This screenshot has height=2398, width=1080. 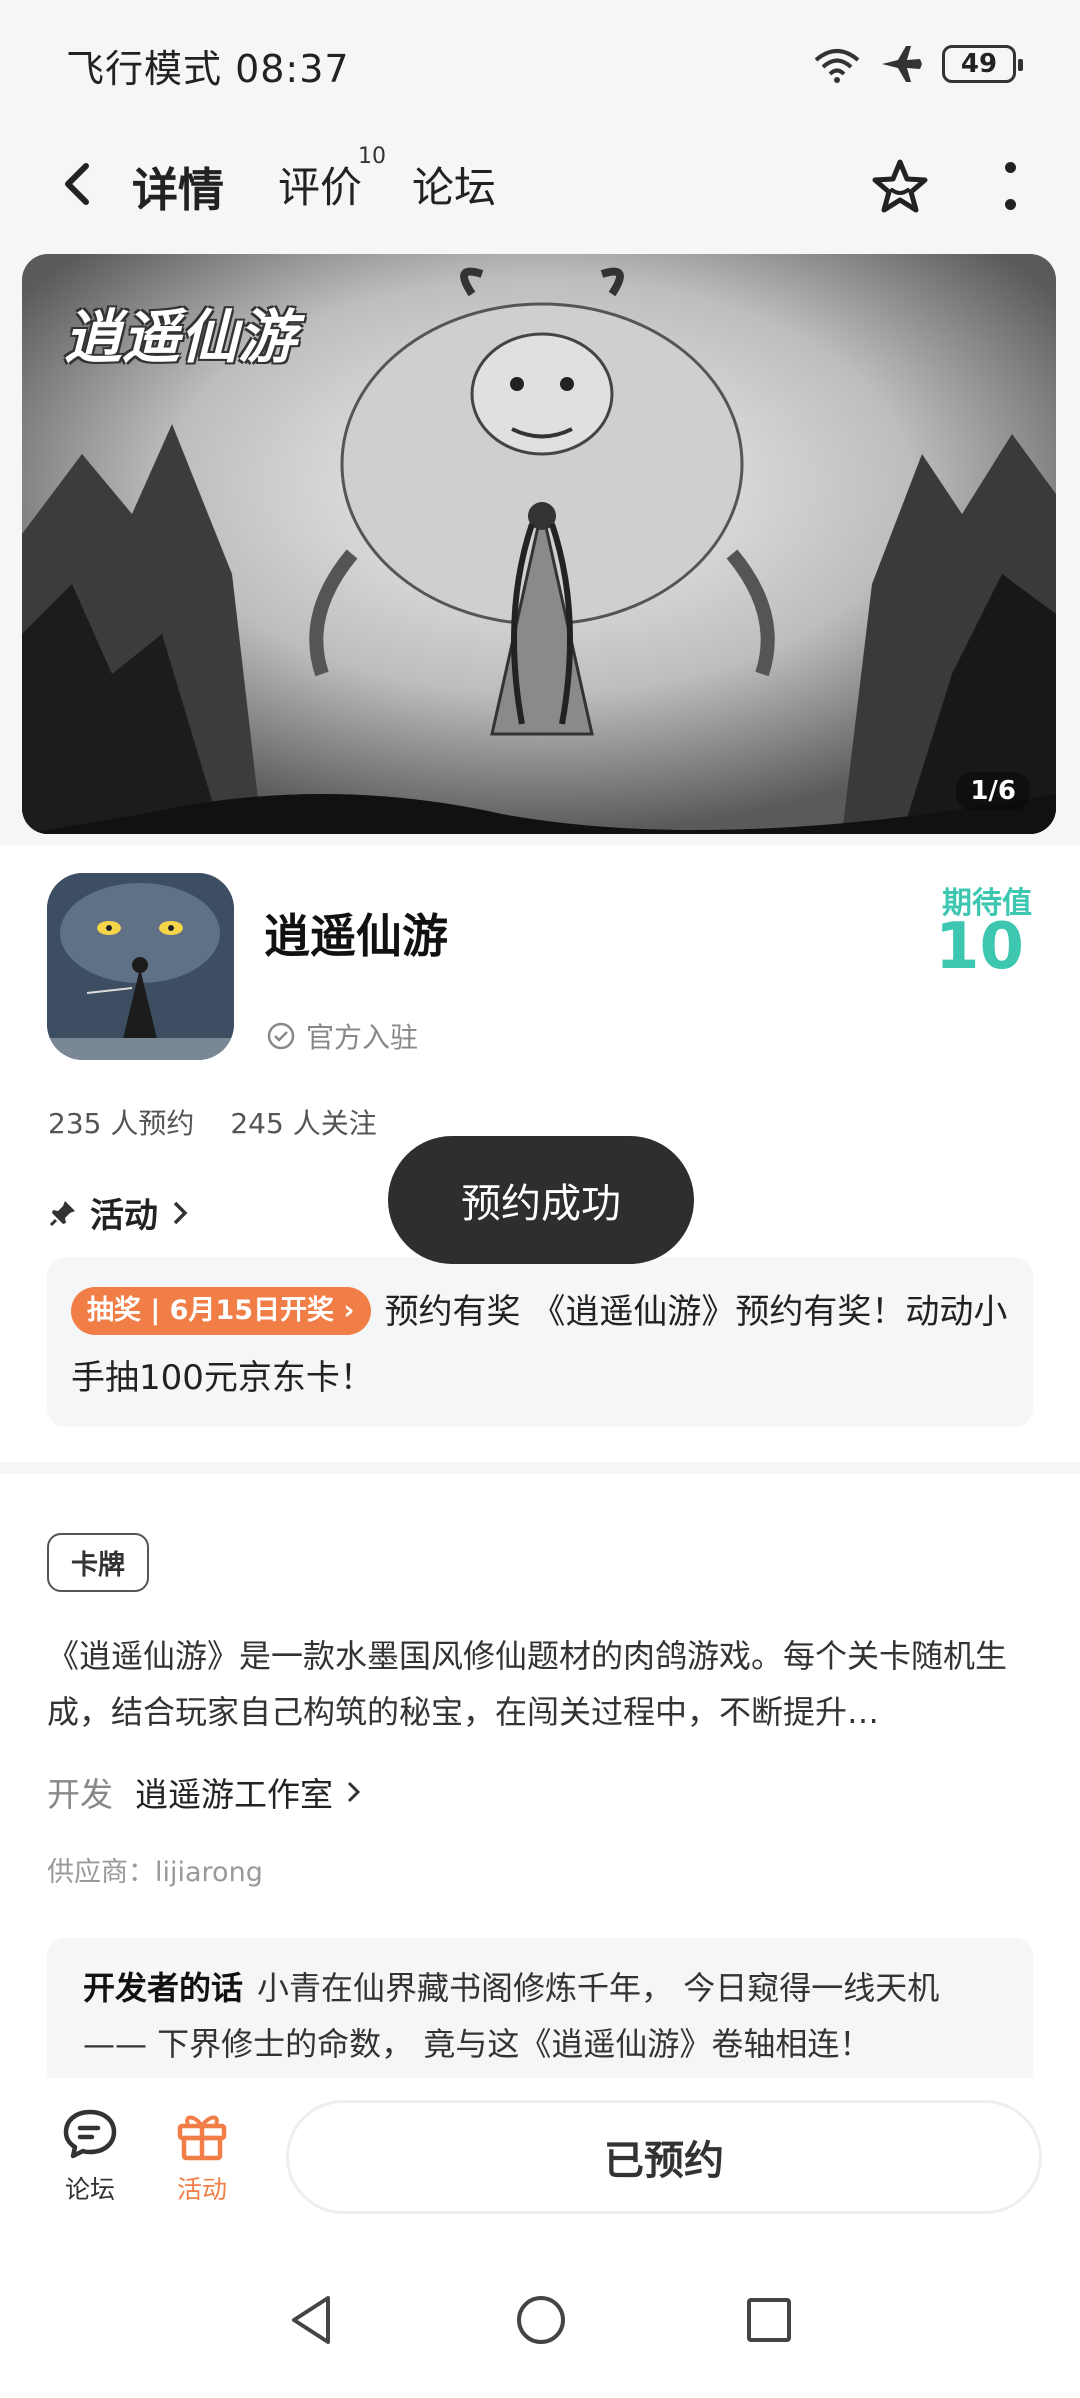 I want to click on developer-name: 逍遥游工作室, so click(x=234, y=1794).